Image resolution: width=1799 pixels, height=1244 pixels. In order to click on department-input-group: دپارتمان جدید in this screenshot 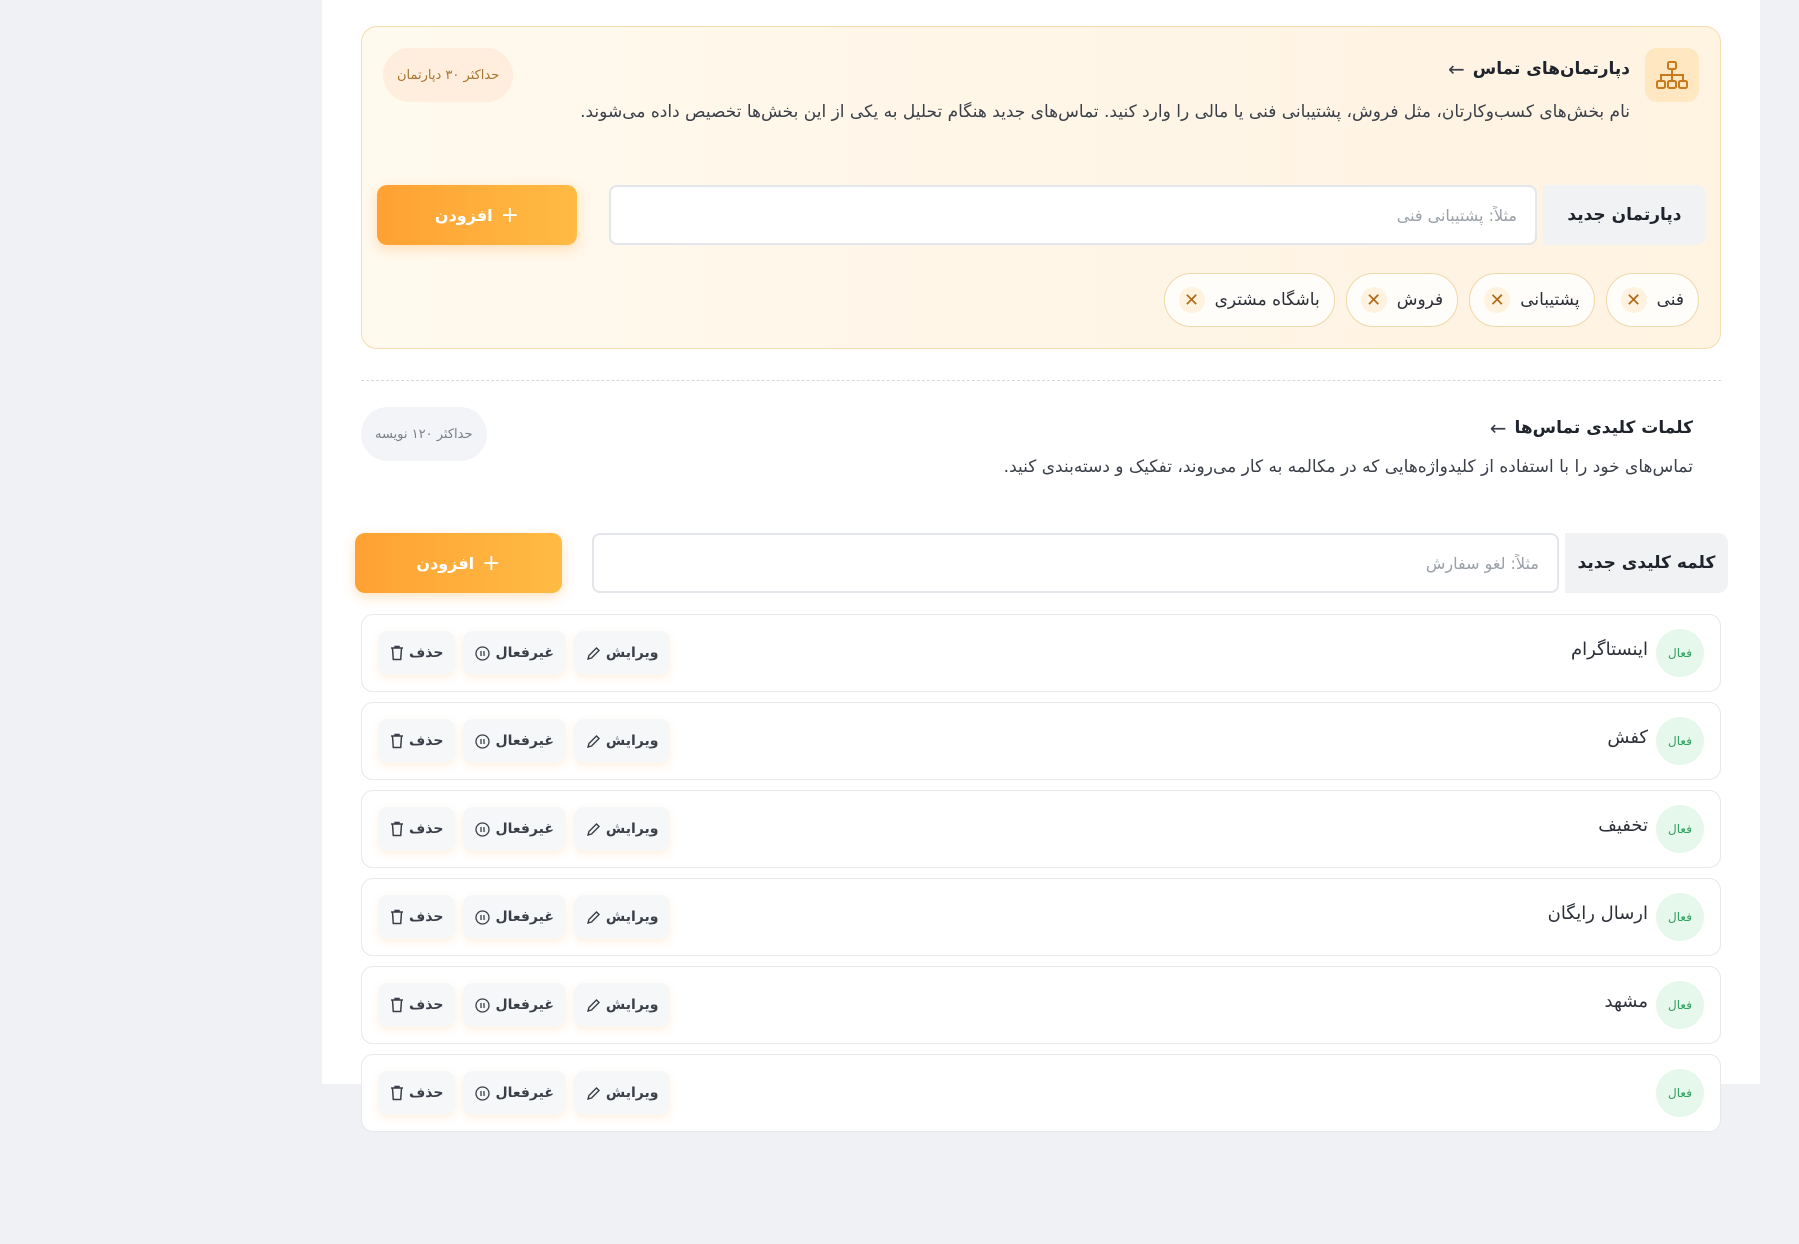, I will do `click(1154, 215)`.